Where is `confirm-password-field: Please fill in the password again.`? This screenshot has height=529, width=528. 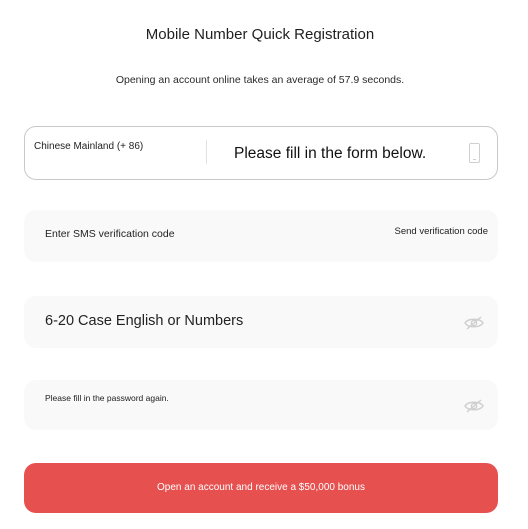 confirm-password-field: Please fill in the password again. is located at coordinates (261, 405).